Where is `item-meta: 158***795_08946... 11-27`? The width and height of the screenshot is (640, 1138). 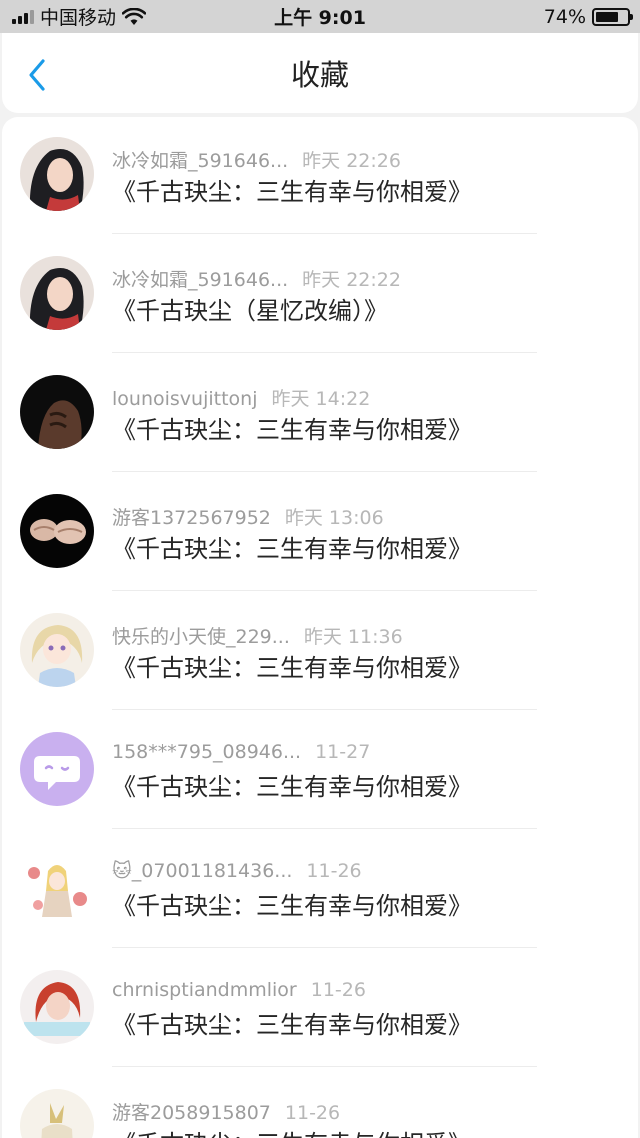
item-meta: 158***795_08946... 11-27 is located at coordinates (241, 752).